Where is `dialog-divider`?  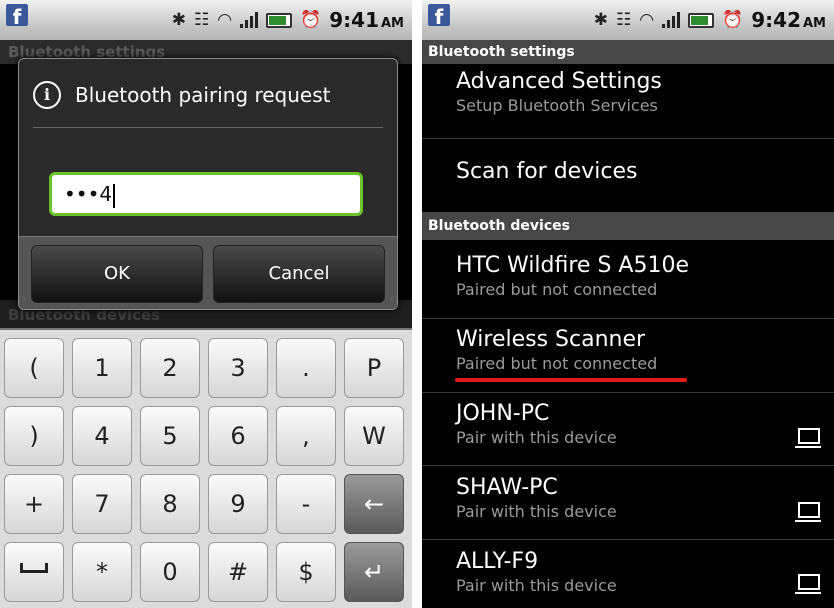
dialog-divider is located at coordinates (208, 127).